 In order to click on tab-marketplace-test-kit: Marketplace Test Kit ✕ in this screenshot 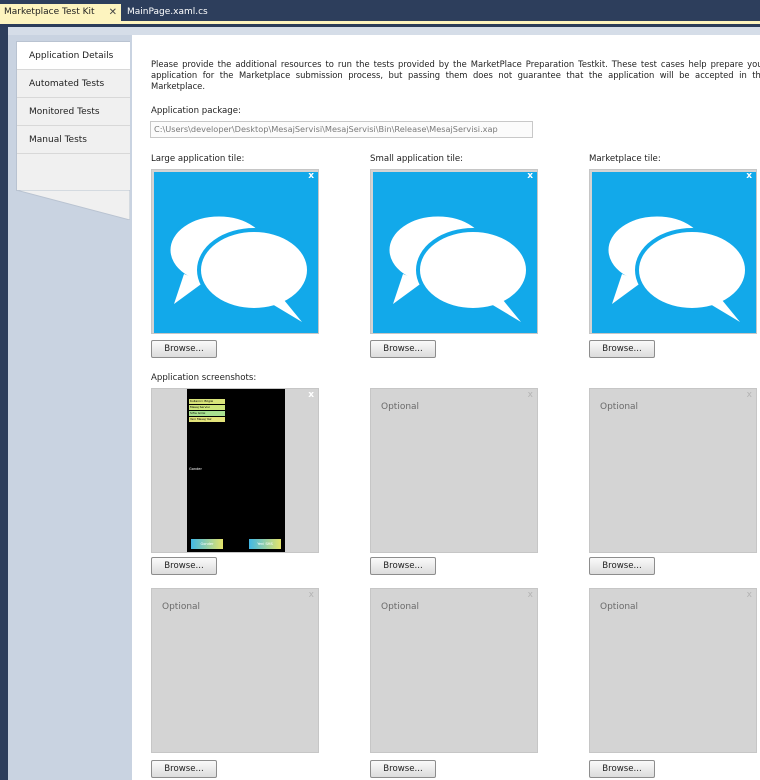, I will do `click(60, 12)`.